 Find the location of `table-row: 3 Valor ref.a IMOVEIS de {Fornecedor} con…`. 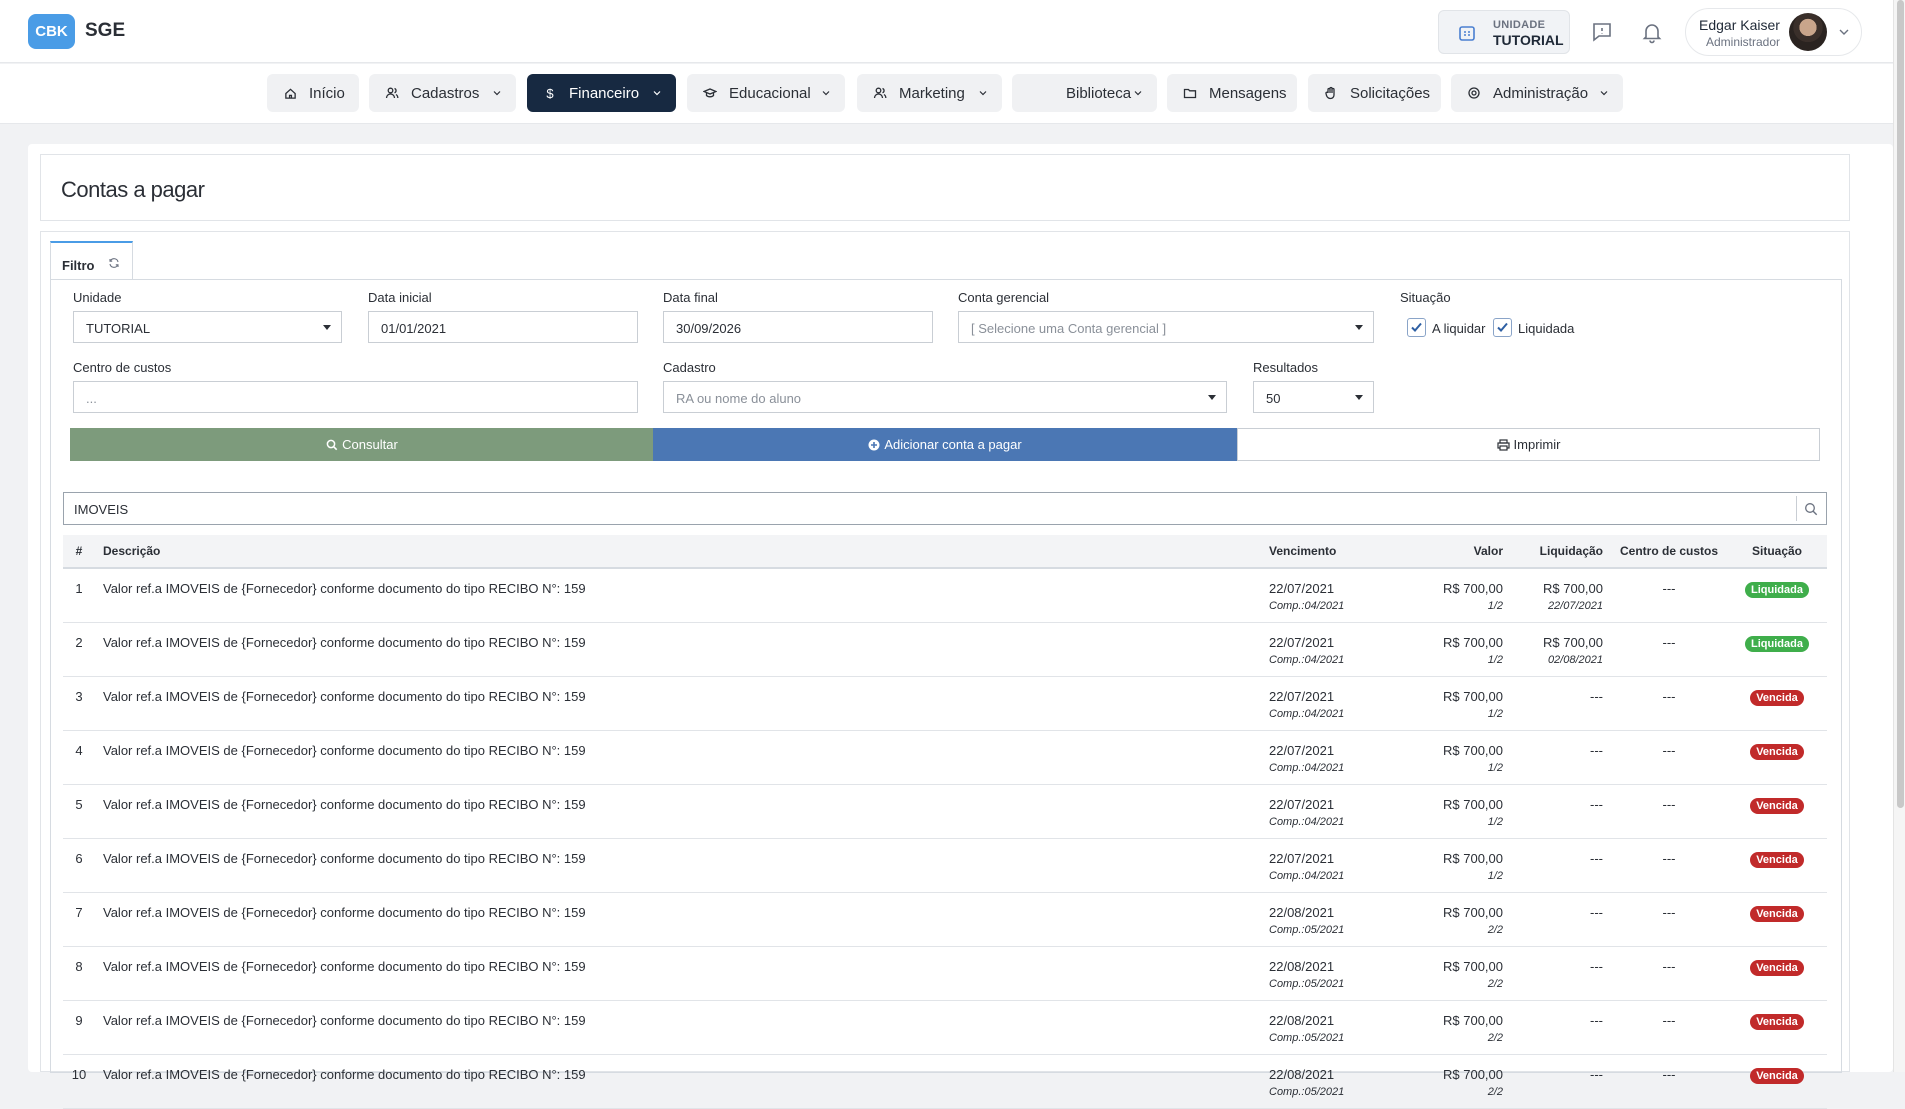

table-row: 3 Valor ref.a IMOVEIS de {Fornecedor} con… is located at coordinates (945, 703).